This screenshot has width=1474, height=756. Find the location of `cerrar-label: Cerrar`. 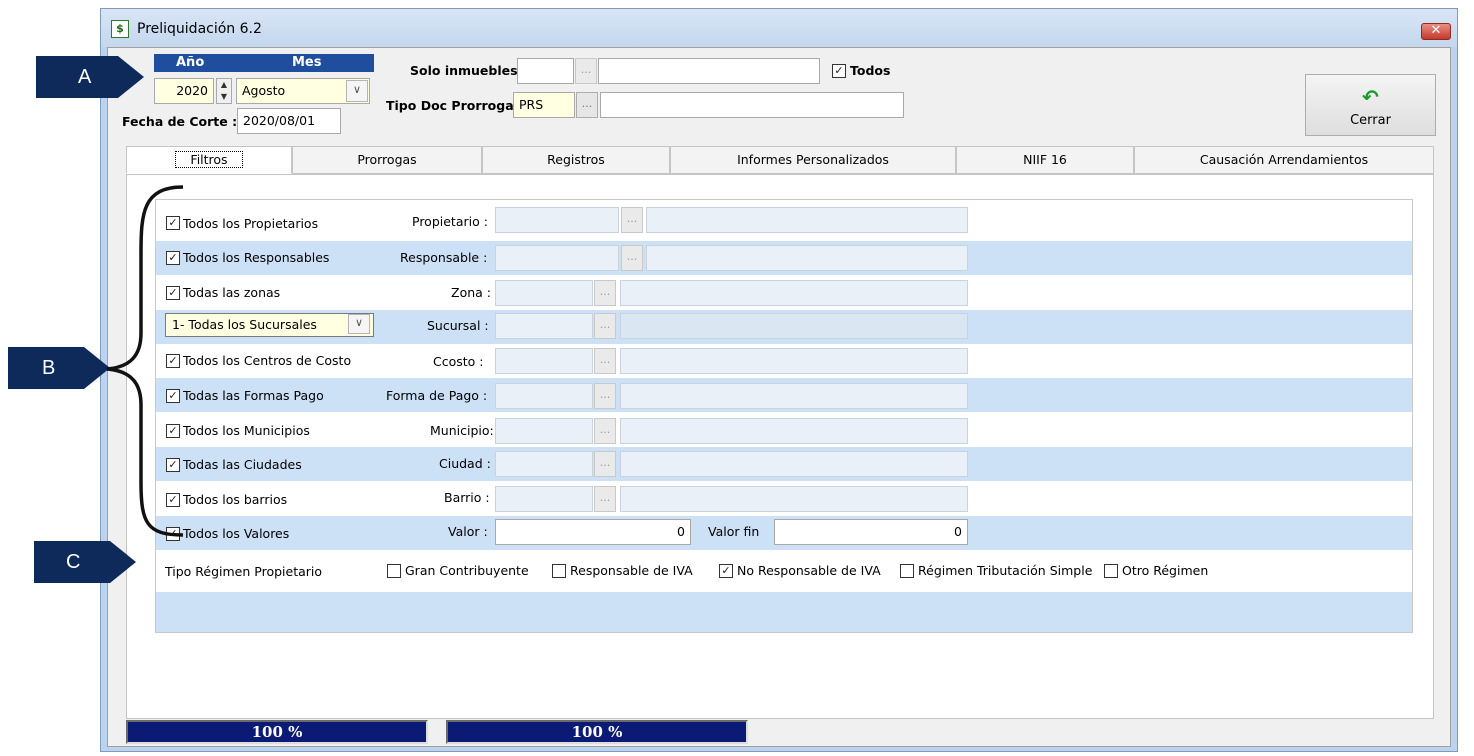

cerrar-label: Cerrar is located at coordinates (1370, 120).